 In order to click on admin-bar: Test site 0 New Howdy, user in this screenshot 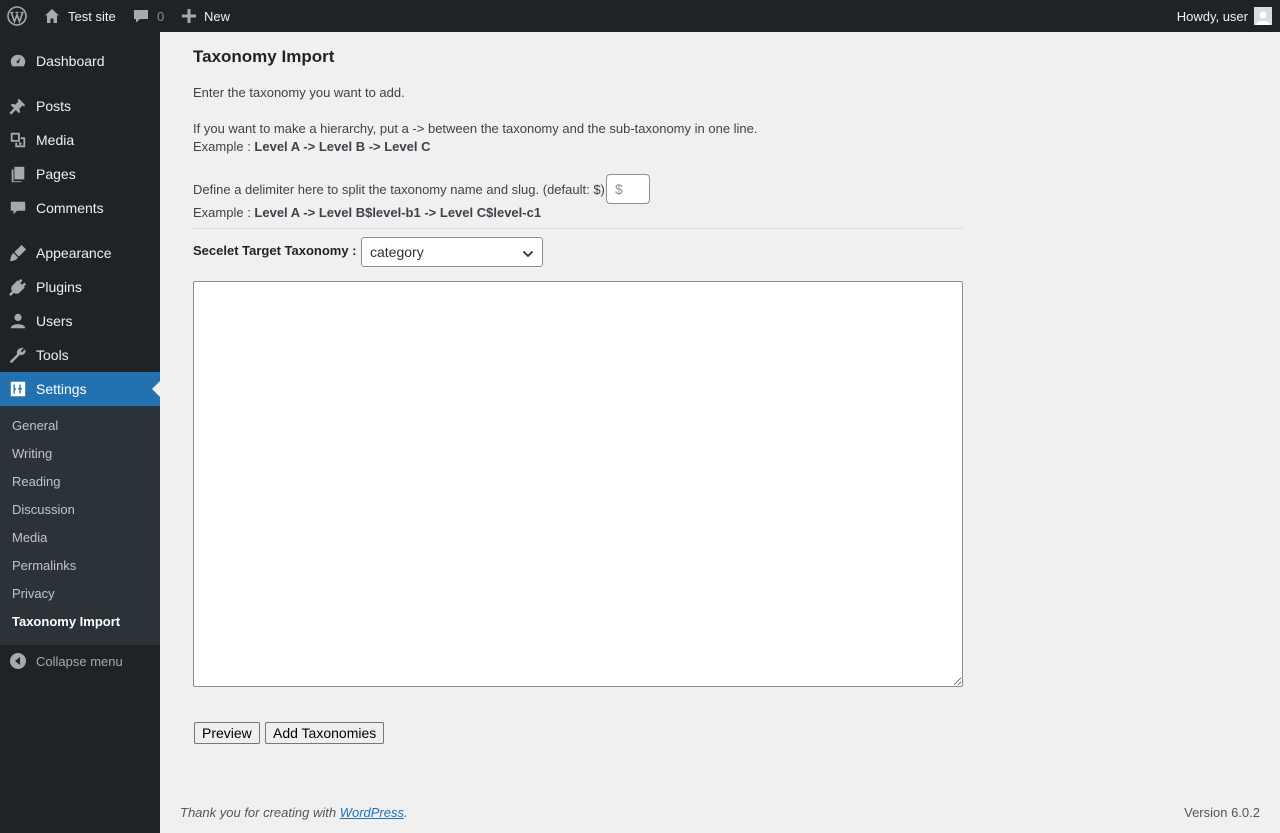, I will do `click(640, 16)`.